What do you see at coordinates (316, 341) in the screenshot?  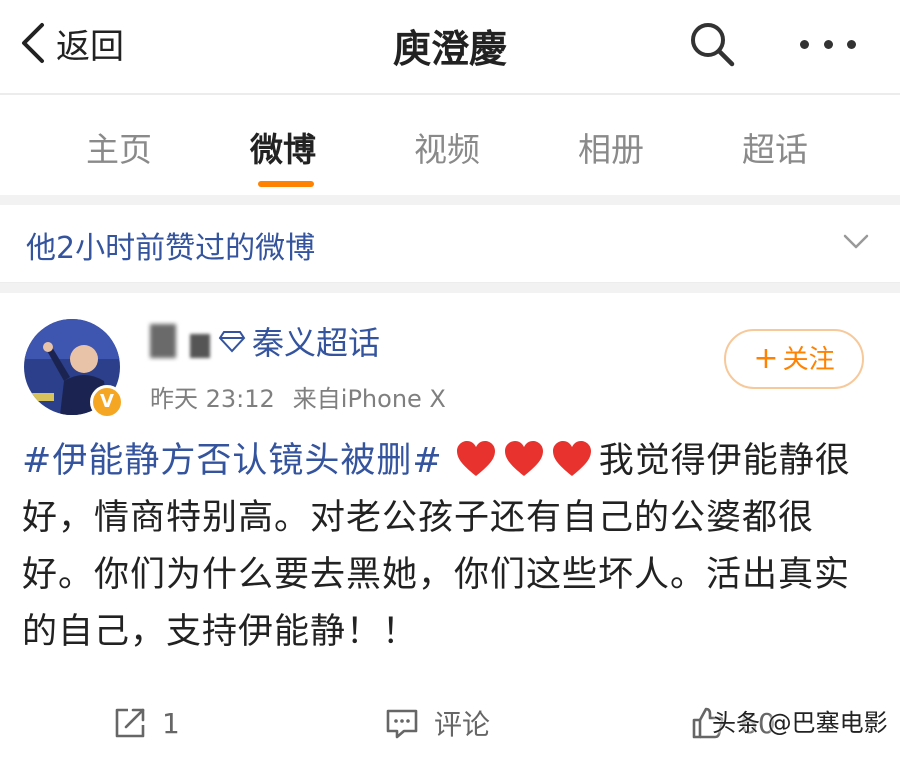 I see `super-topic-link: 秦义超话` at bounding box center [316, 341].